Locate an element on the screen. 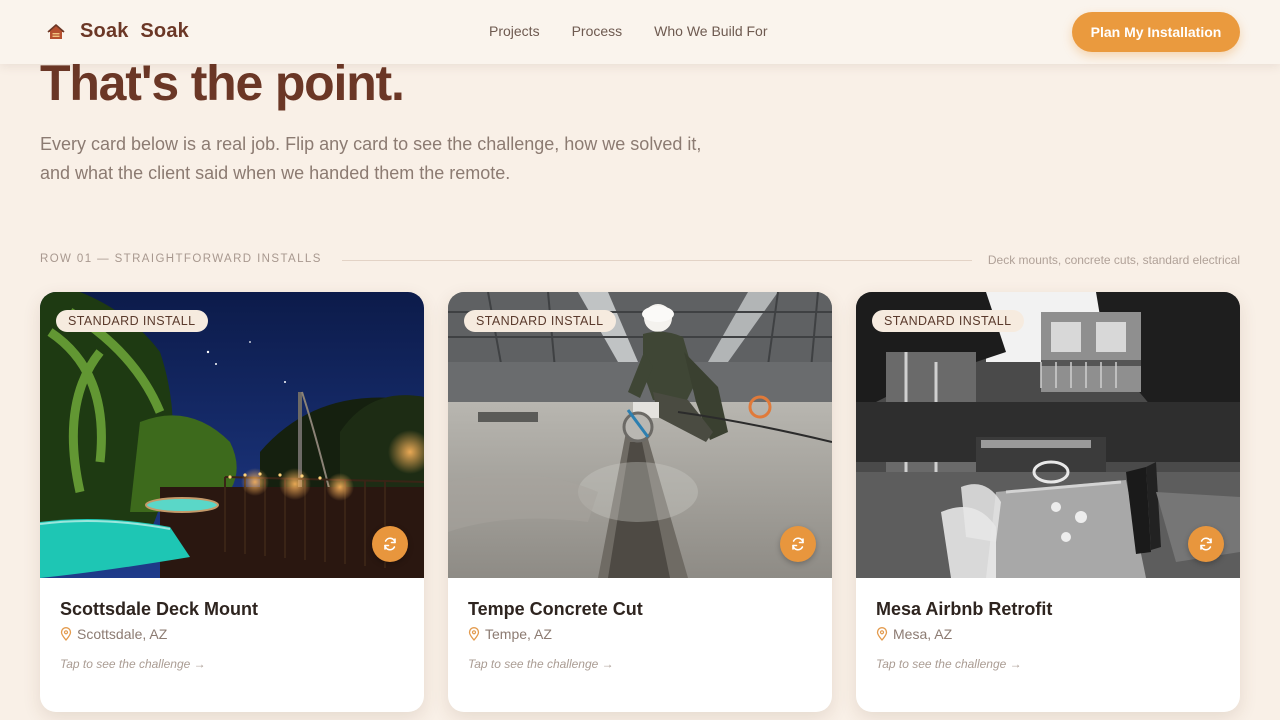 The width and height of the screenshot is (1280, 720). project-photo-backyard-patio is located at coordinates (1048, 435).